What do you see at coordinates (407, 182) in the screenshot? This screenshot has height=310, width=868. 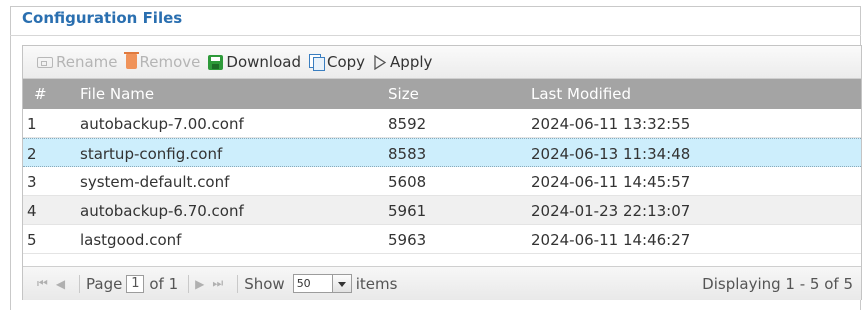 I see `row-size: 5608` at bounding box center [407, 182].